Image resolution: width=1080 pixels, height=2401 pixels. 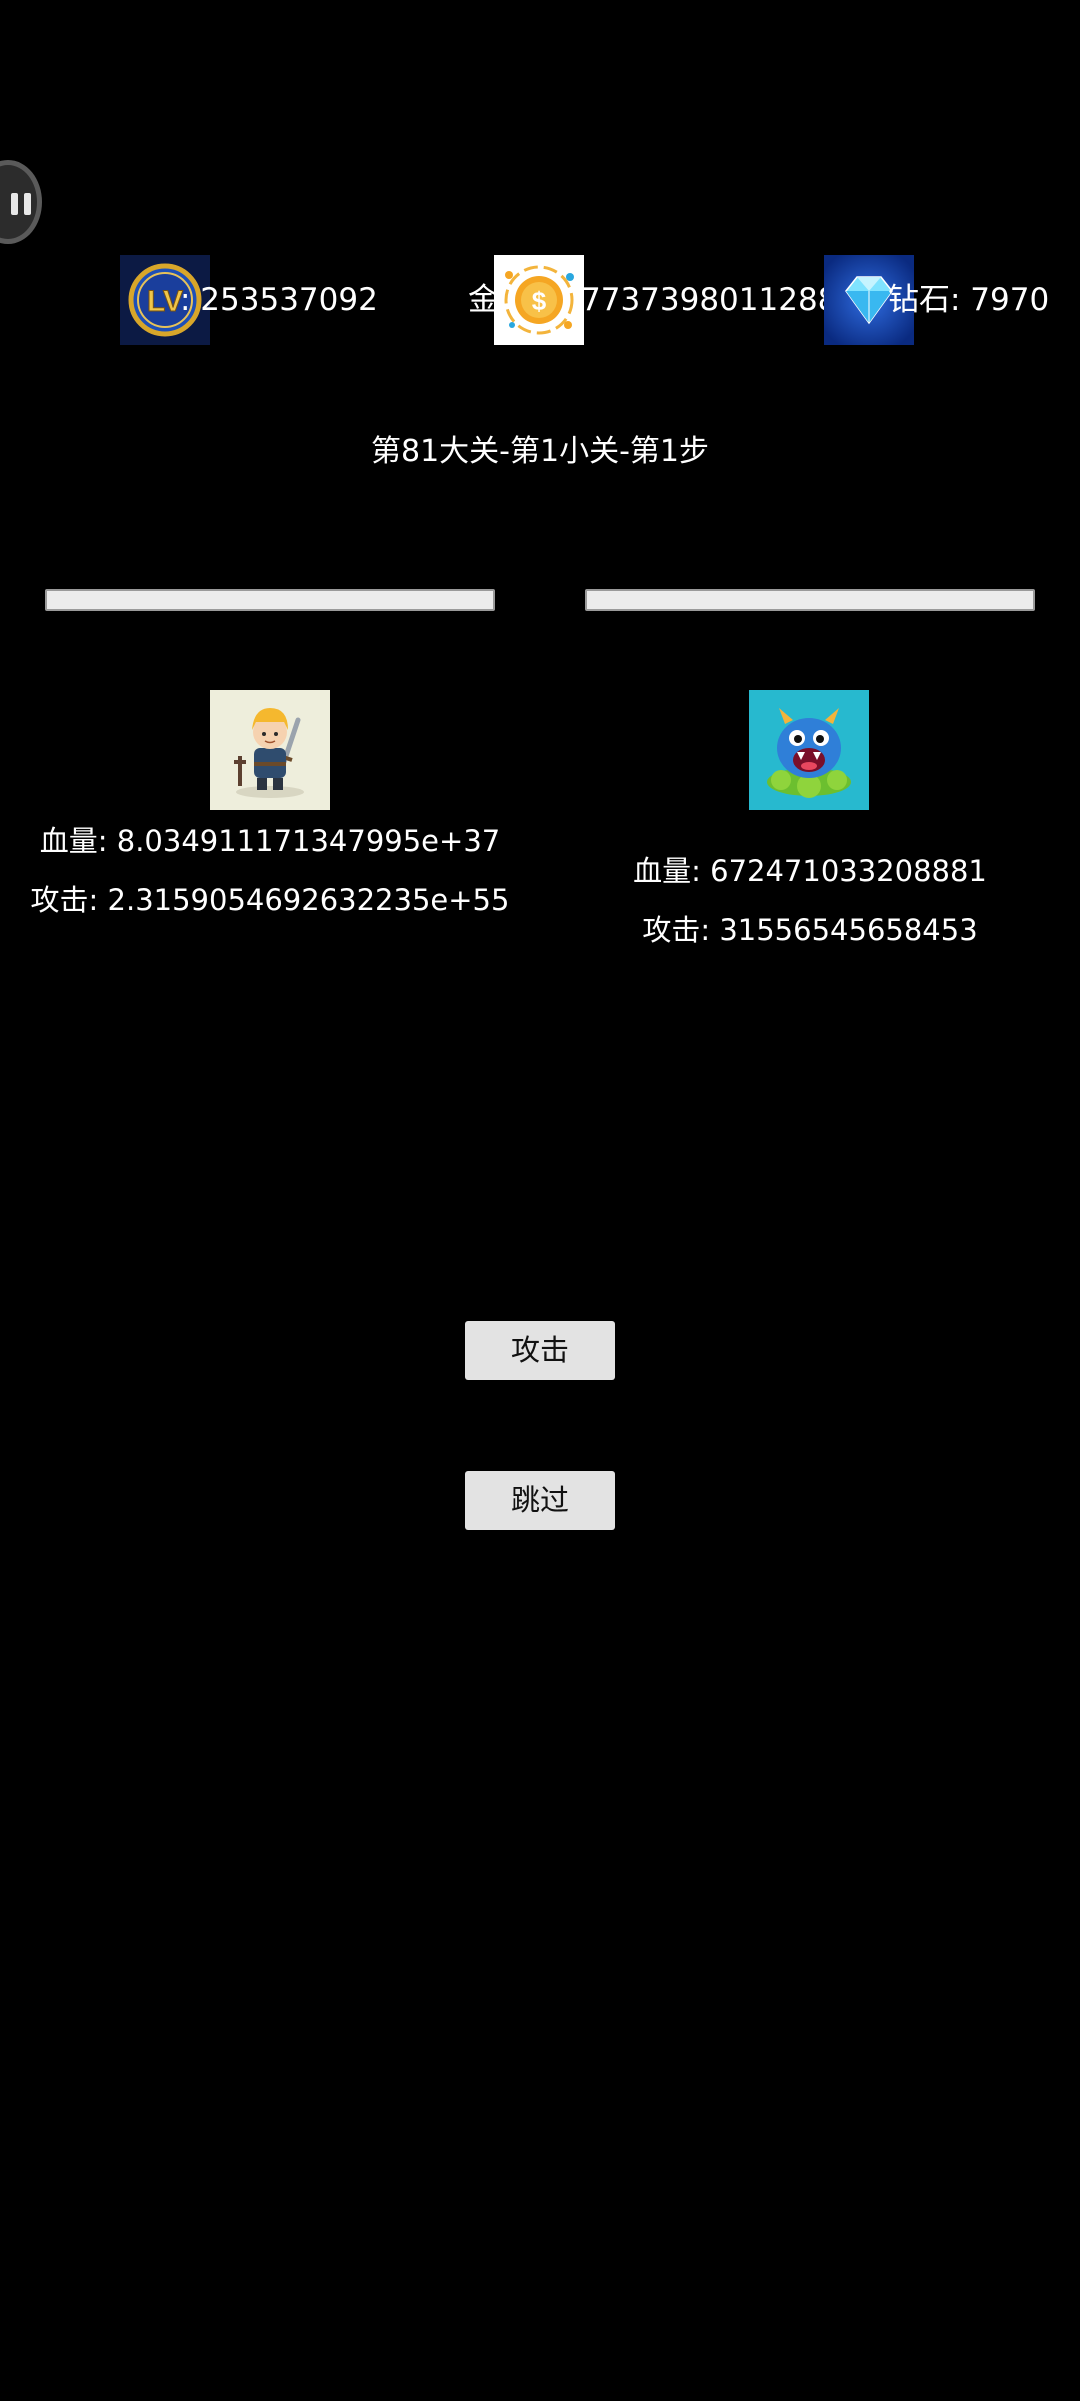 I want to click on skip-button: 跳过, so click(x=540, y=1500).